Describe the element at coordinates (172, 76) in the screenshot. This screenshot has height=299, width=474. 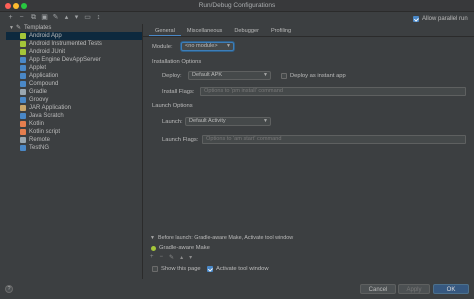
I see `deploy-label: Deploy:` at that location.